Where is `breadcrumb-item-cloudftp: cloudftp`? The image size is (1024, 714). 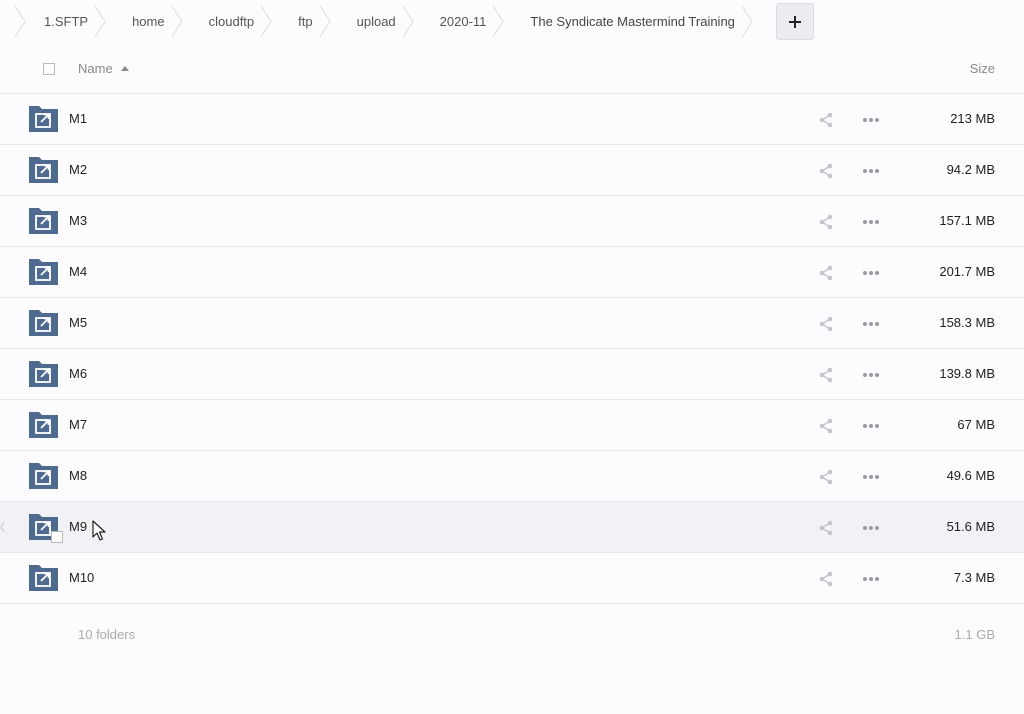
breadcrumb-item-cloudftp: cloudftp is located at coordinates (228, 21).